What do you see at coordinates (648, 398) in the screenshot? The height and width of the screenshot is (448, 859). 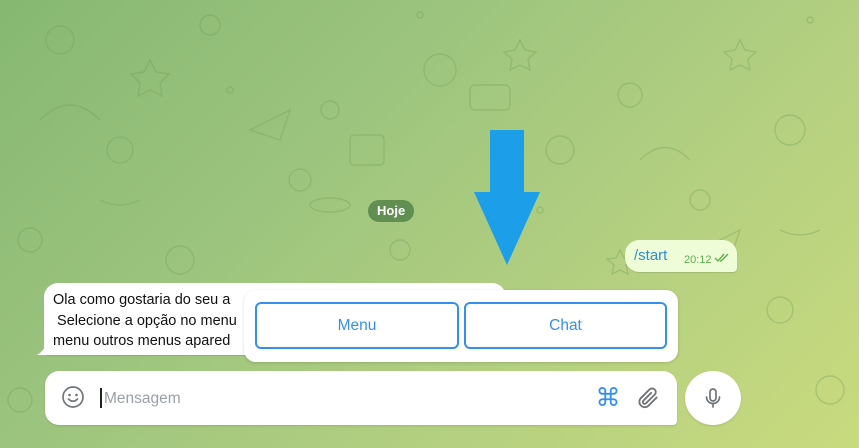 I see `paperclip-icon` at bounding box center [648, 398].